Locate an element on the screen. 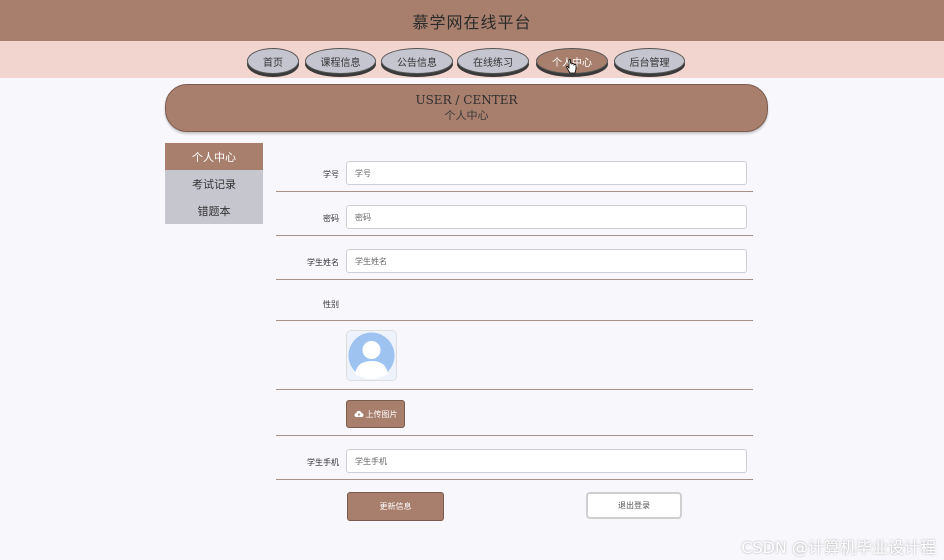 The height and width of the screenshot is (560, 944). nav-item-courses: 课程信息 is located at coordinates (340, 61).